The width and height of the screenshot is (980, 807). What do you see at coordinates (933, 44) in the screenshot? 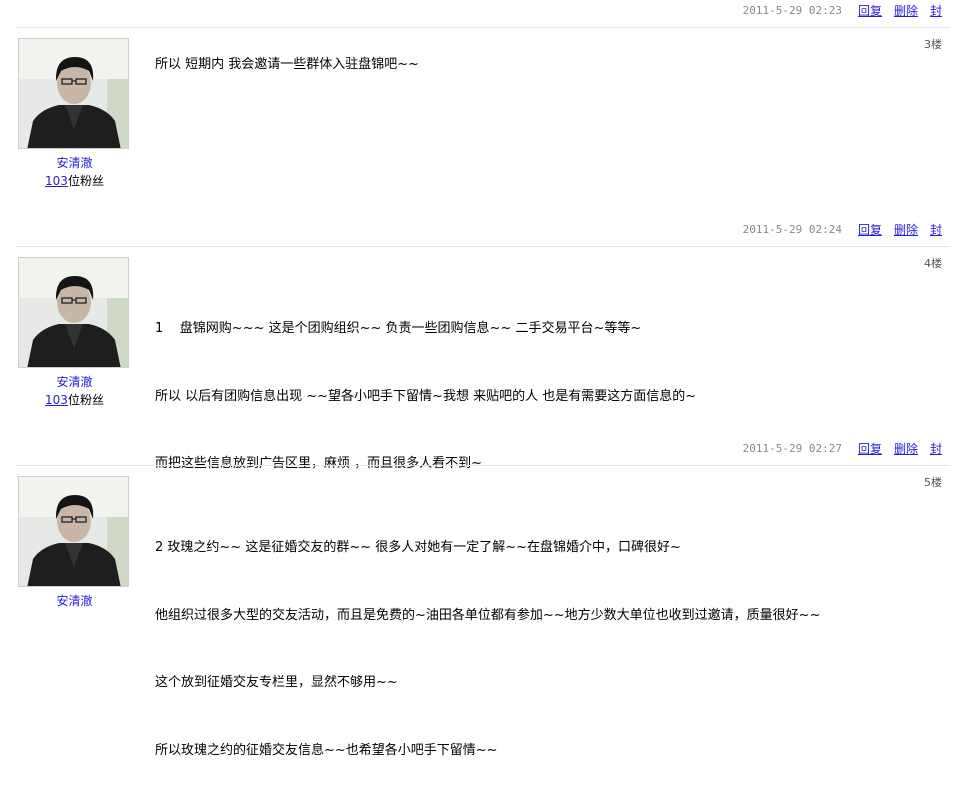
I see `floor-number: 3楼` at bounding box center [933, 44].